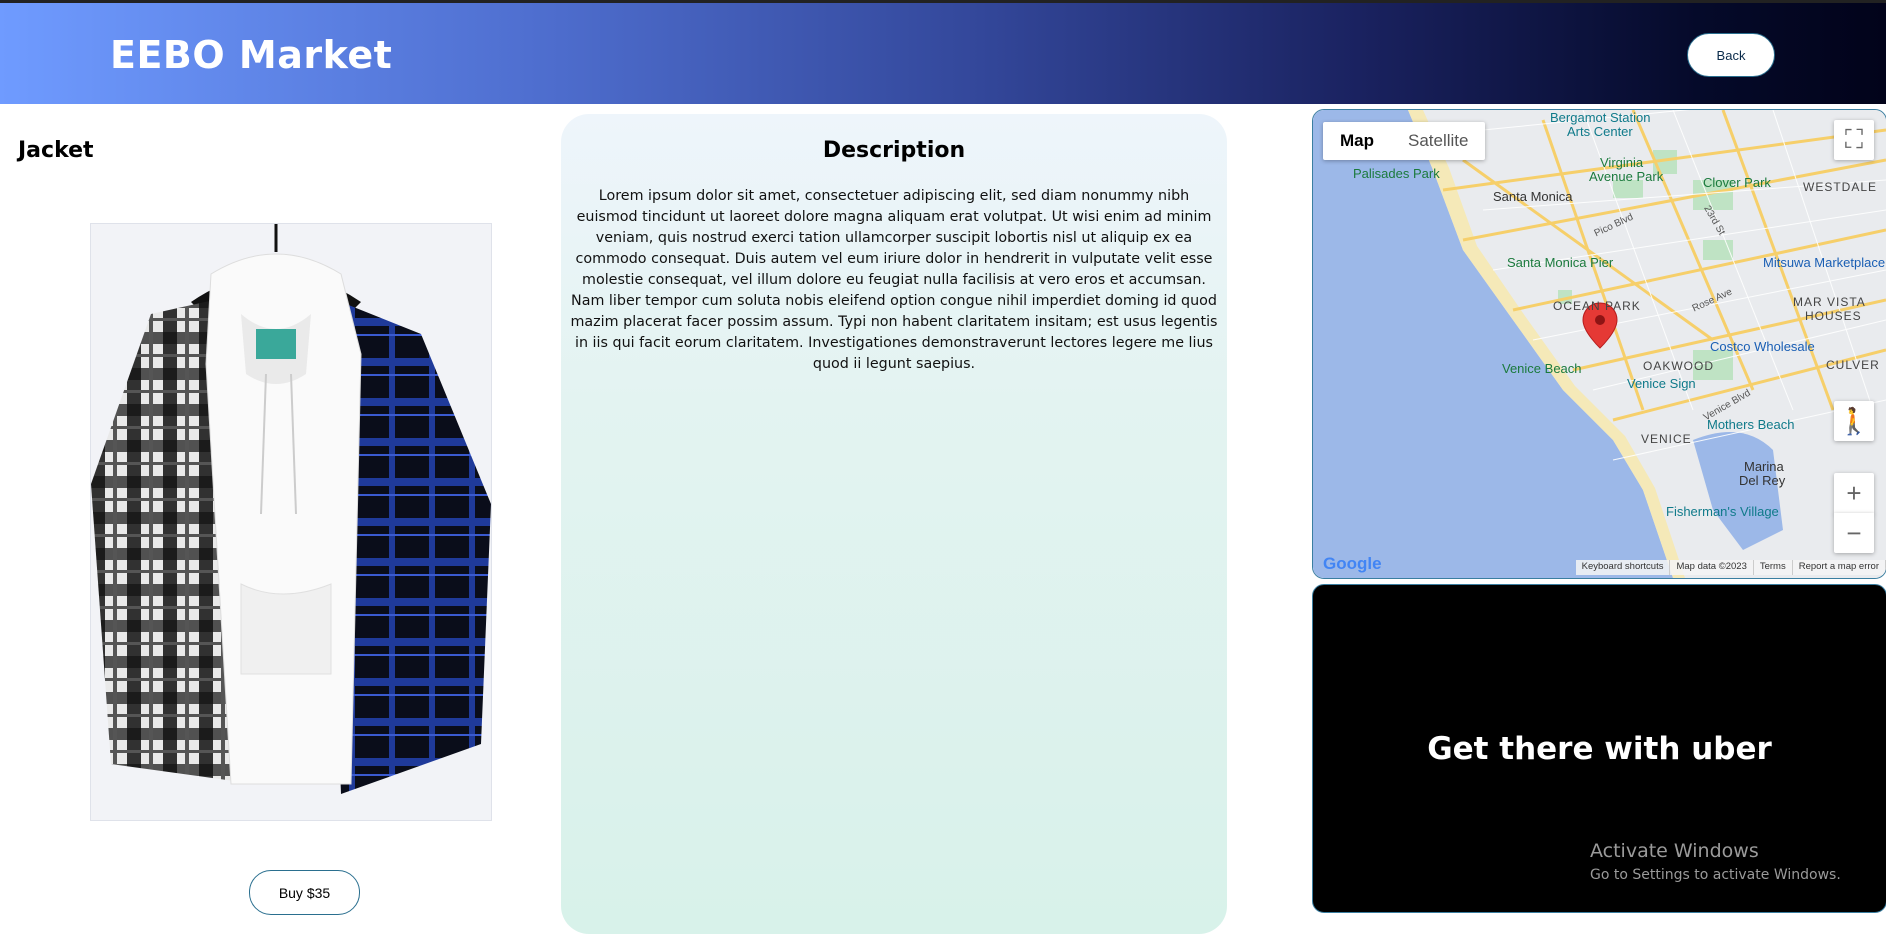 Image resolution: width=1886 pixels, height=934 pixels. What do you see at coordinates (56, 150) in the screenshot?
I see `product-title: Jacket` at bounding box center [56, 150].